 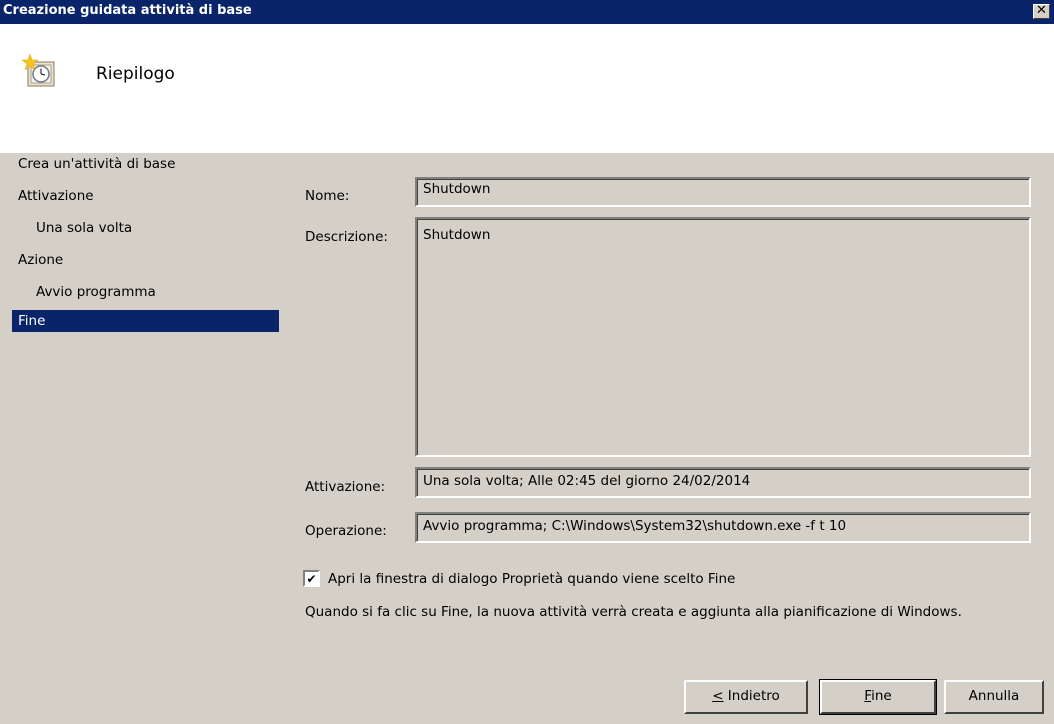 What do you see at coordinates (145, 170) in the screenshot?
I see `step-create-basic-task: Crea un'attività di base` at bounding box center [145, 170].